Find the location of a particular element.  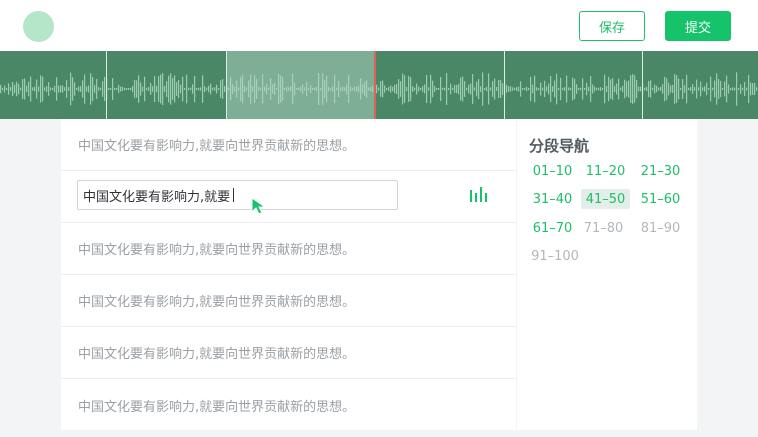

avatar is located at coordinates (38, 26).